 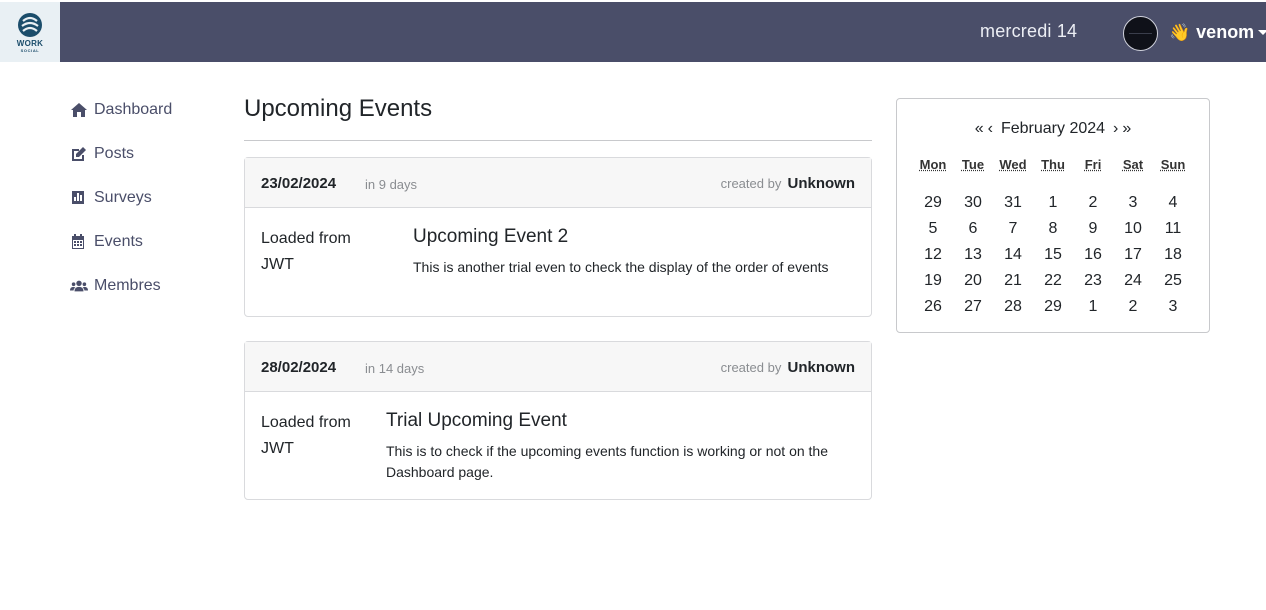 I want to click on sidebar-item-label: Events, so click(x=118, y=241).